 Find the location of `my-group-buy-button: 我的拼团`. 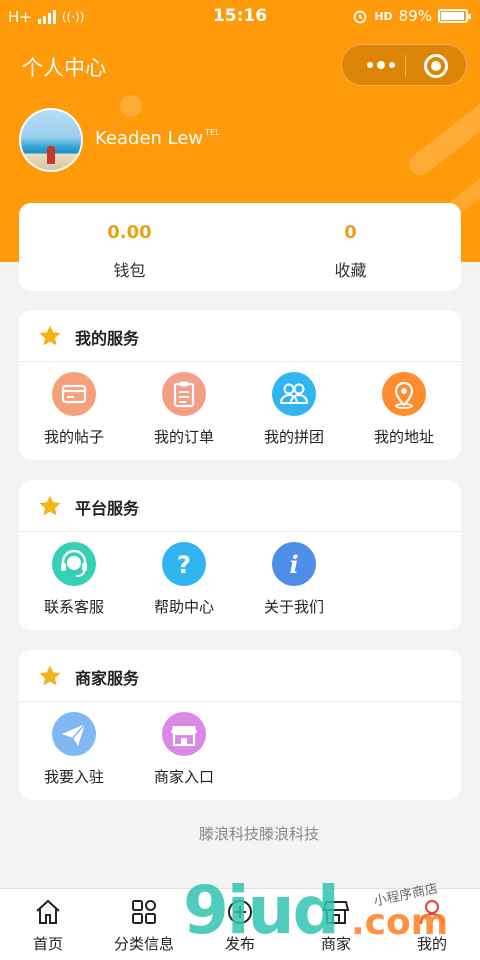

my-group-buy-button: 我的拼团 is located at coordinates (294, 413).